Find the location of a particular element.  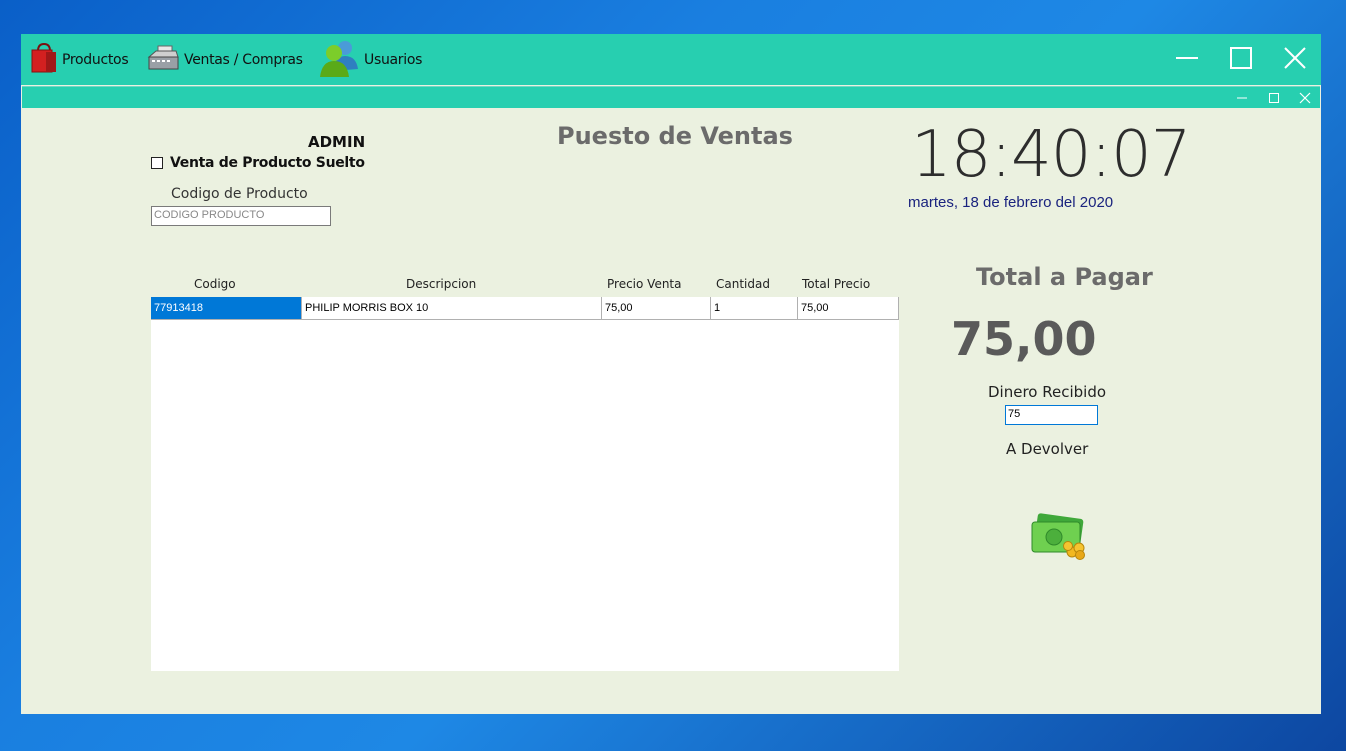

received-label: Dinero Recibido is located at coordinates (1047, 392).